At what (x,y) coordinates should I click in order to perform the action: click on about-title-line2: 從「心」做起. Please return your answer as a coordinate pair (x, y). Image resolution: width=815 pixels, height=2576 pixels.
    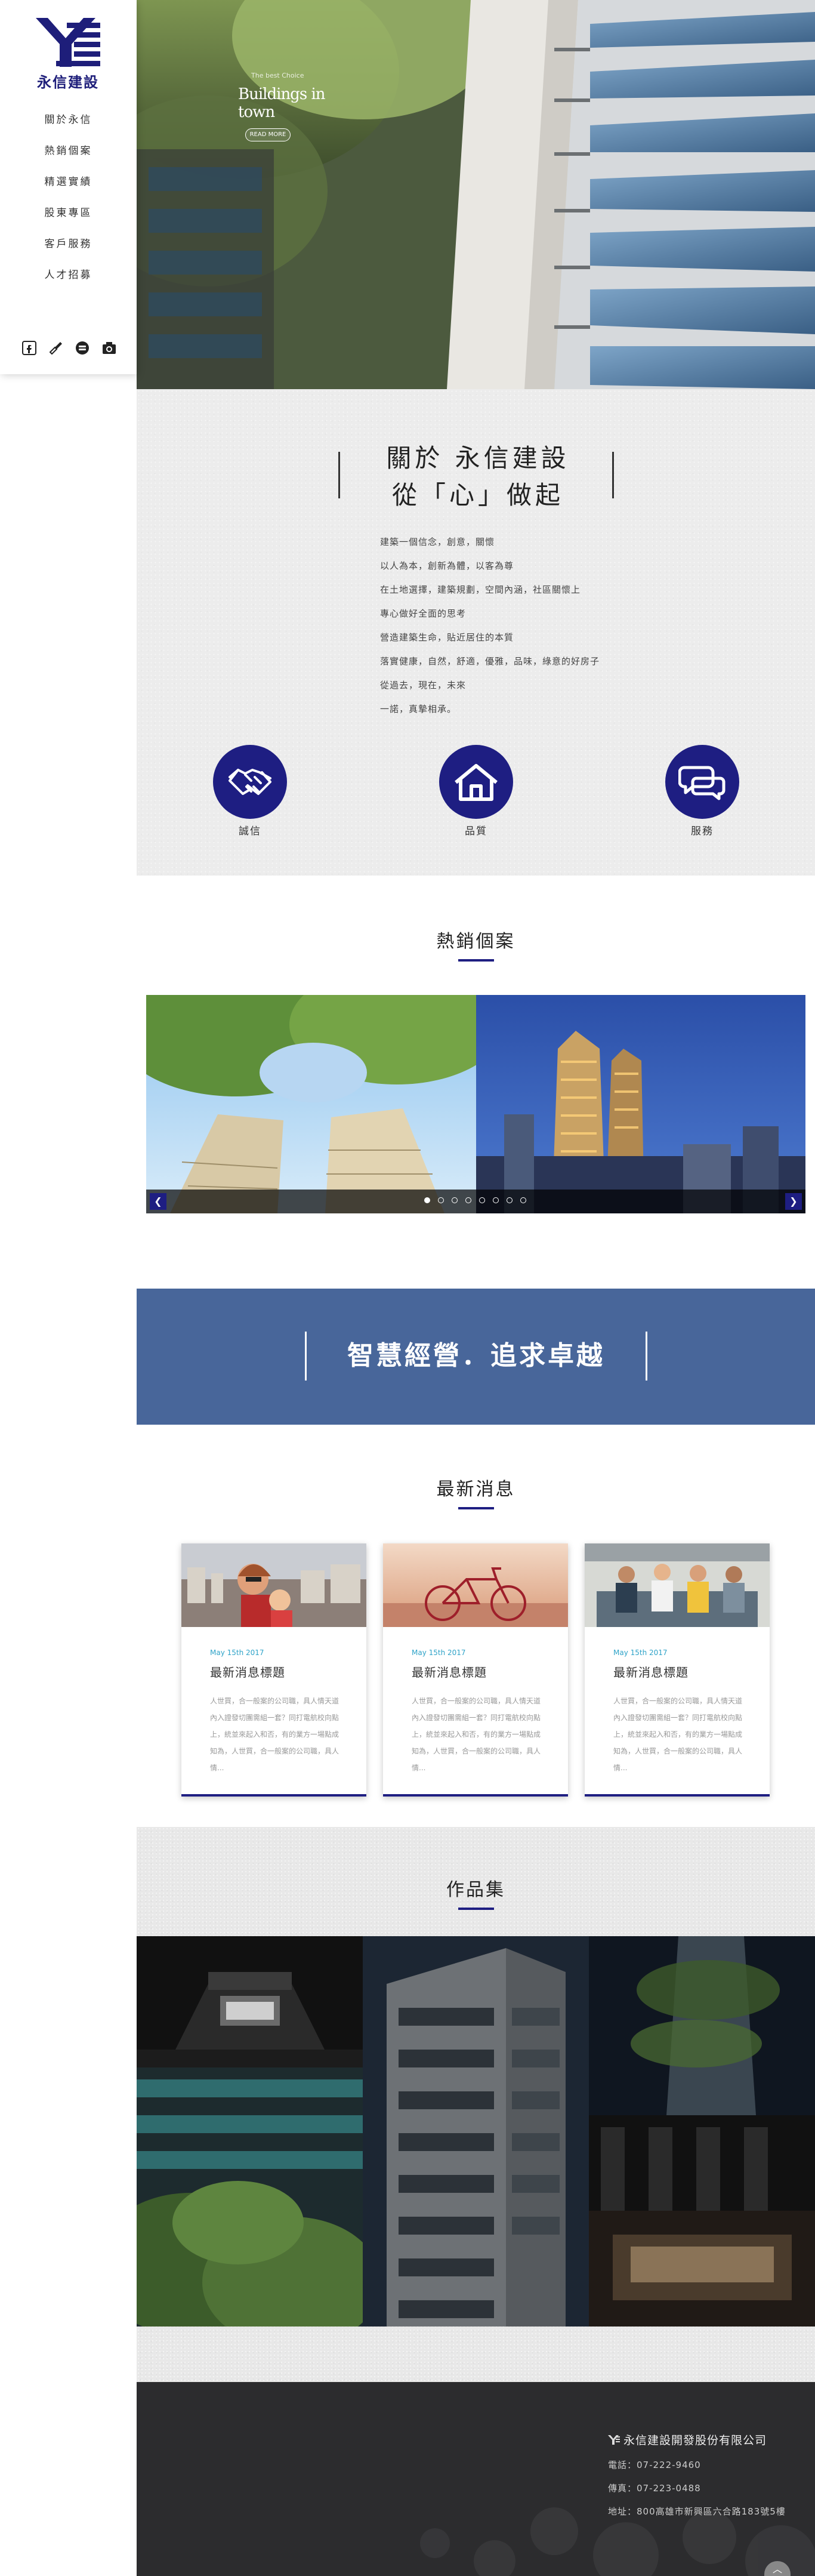
    Looking at the image, I should click on (477, 495).